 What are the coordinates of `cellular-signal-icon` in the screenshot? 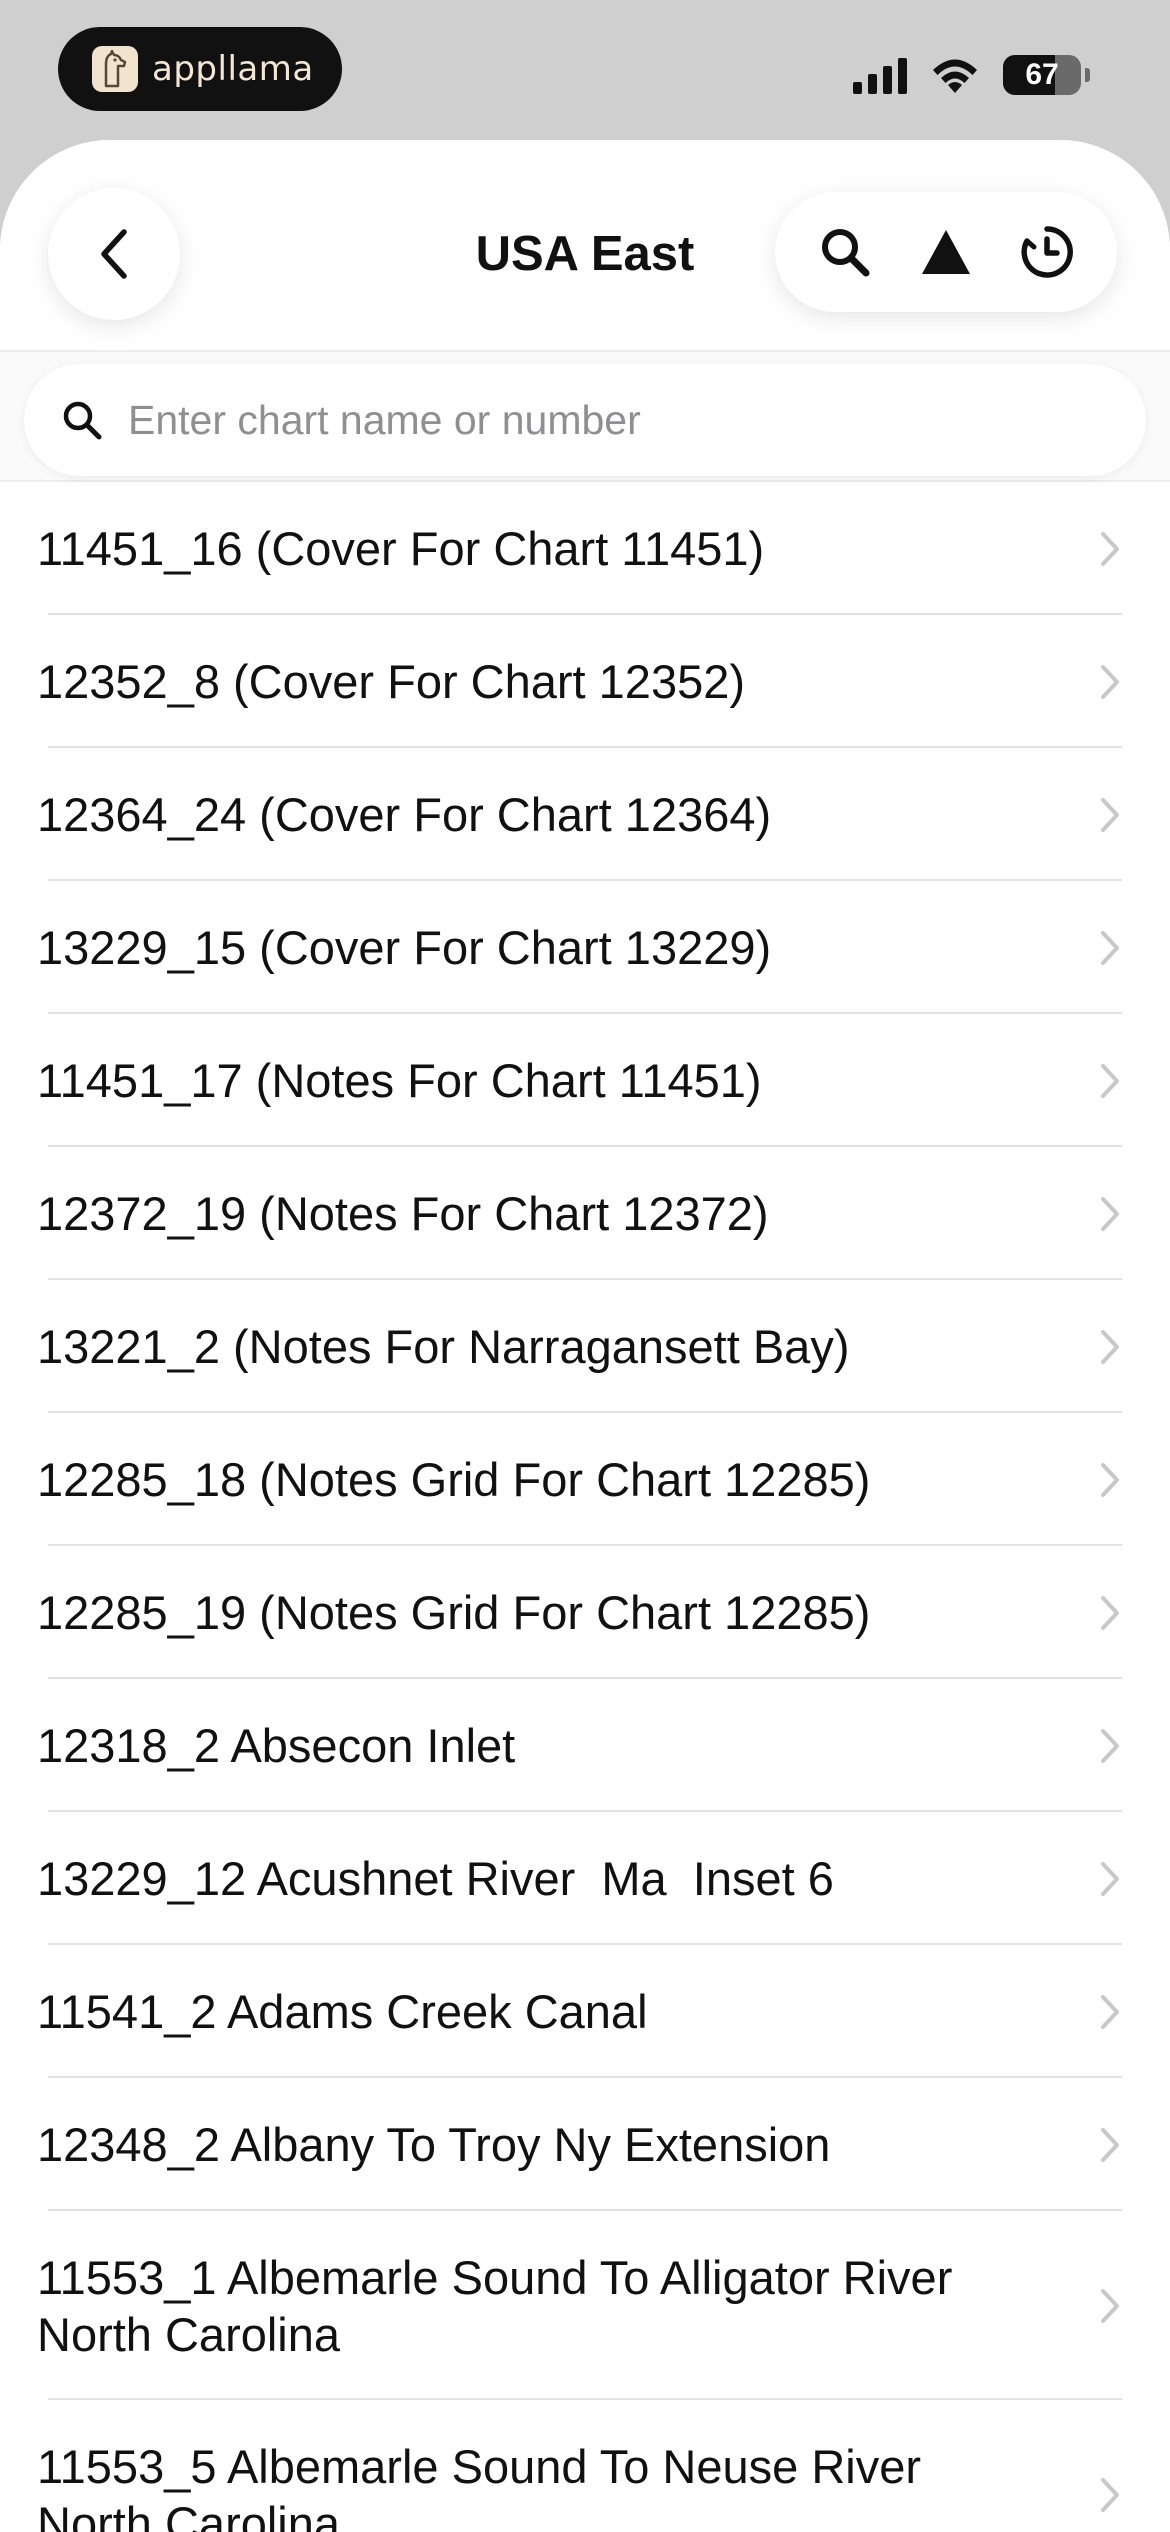 It's located at (880, 75).